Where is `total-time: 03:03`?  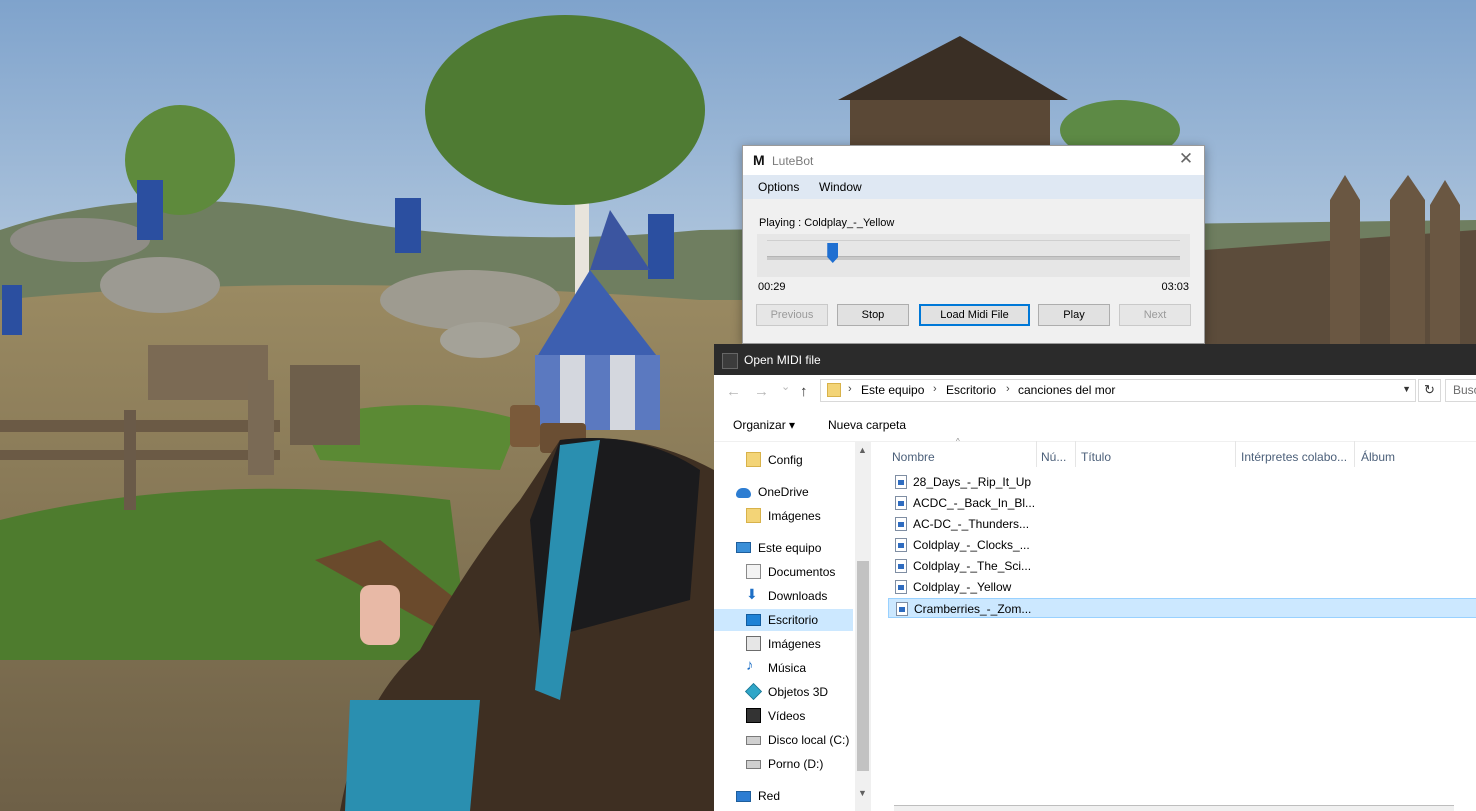
total-time: 03:03 is located at coordinates (1175, 287).